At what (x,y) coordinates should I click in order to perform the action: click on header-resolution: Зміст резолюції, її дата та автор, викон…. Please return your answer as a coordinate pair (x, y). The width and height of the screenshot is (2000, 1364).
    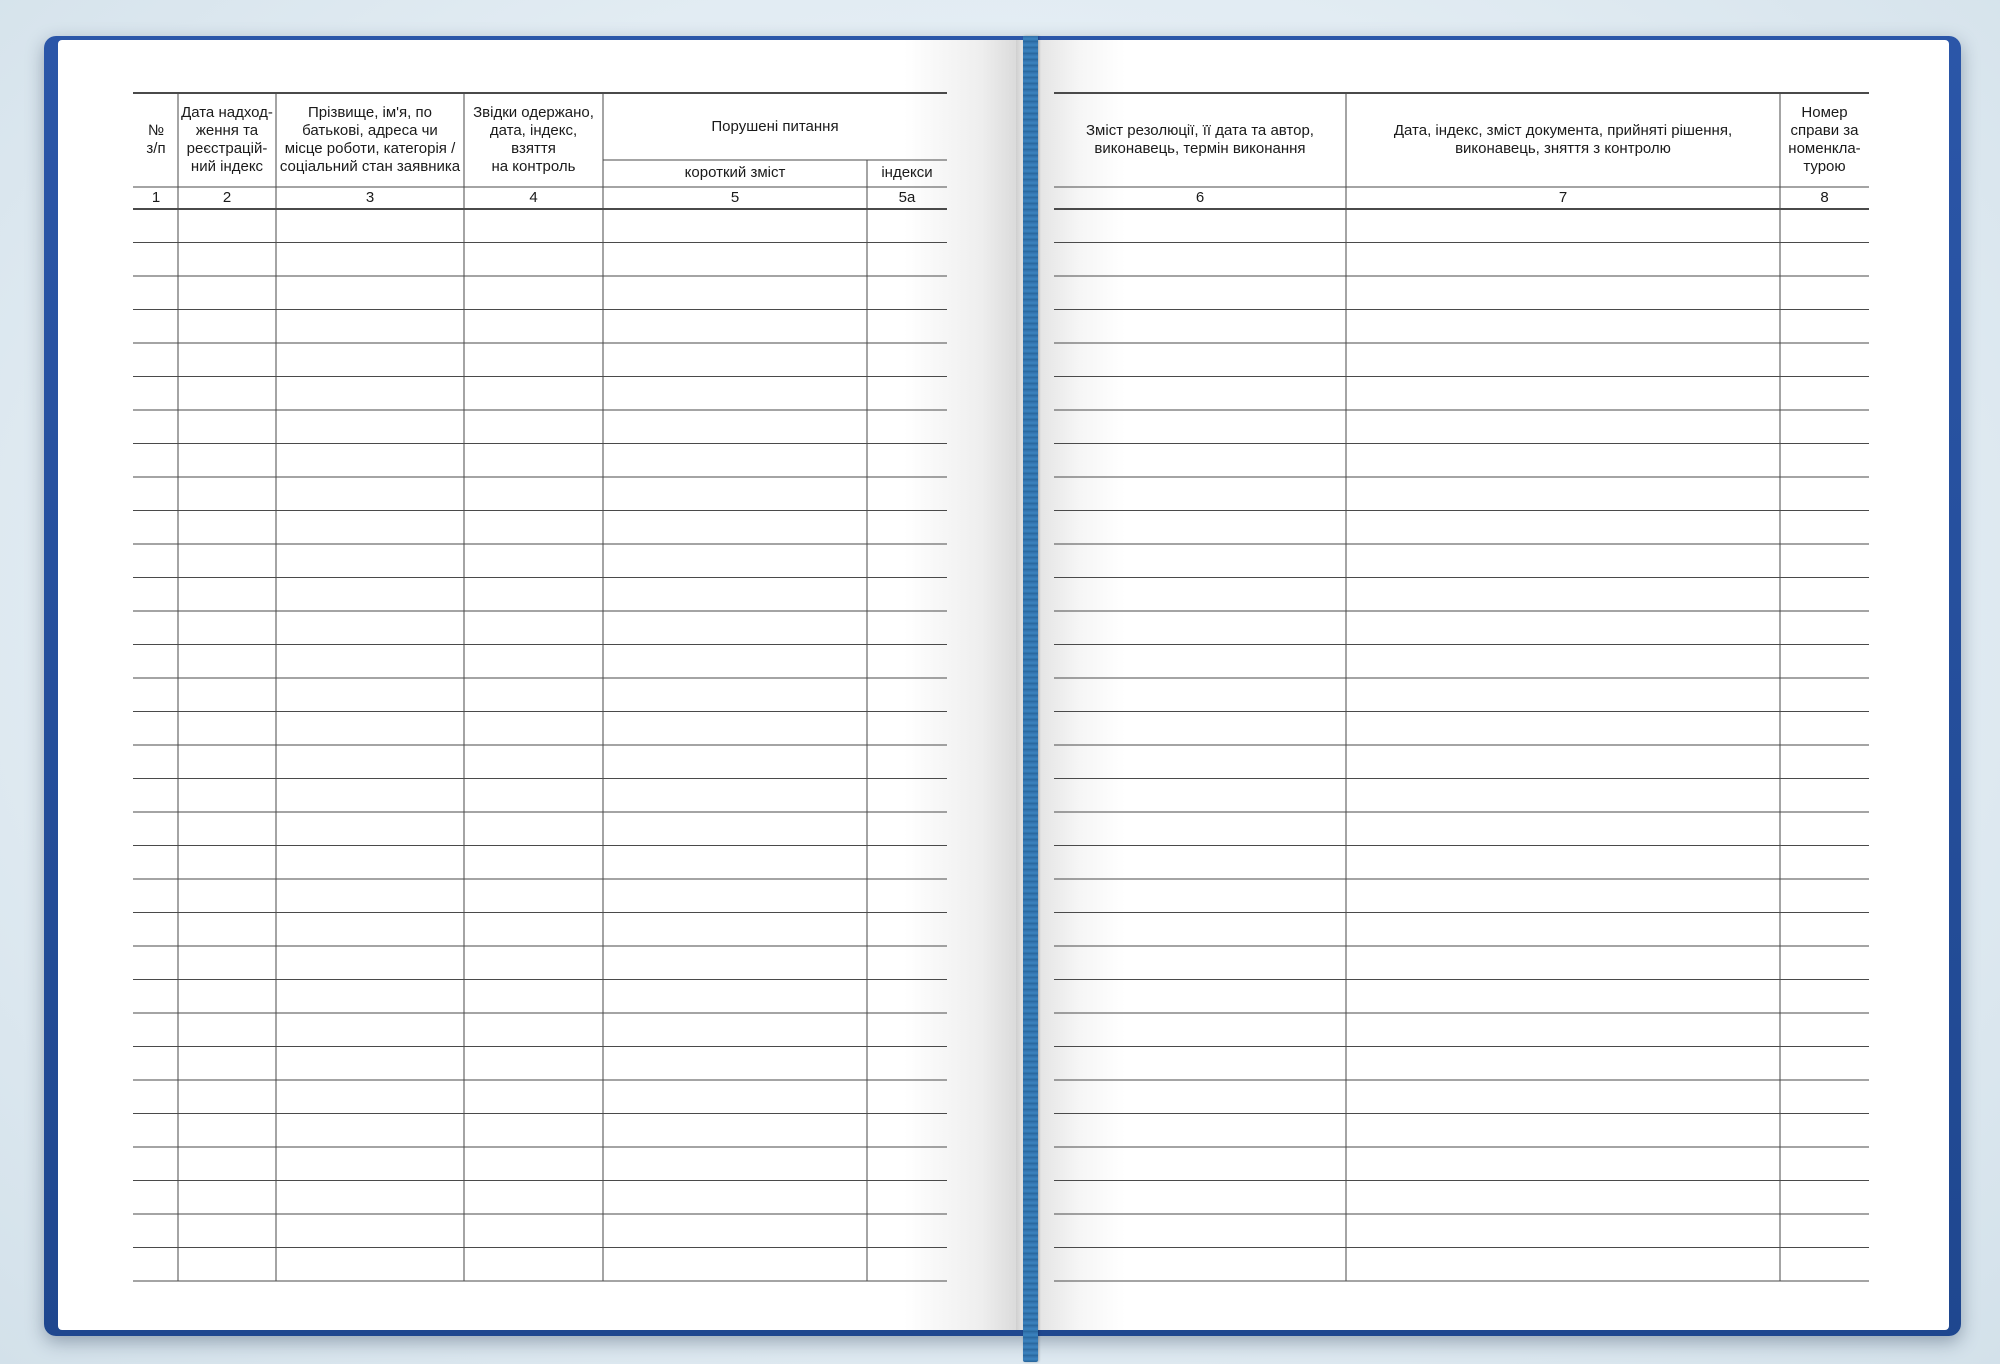
    Looking at the image, I should click on (1200, 139).